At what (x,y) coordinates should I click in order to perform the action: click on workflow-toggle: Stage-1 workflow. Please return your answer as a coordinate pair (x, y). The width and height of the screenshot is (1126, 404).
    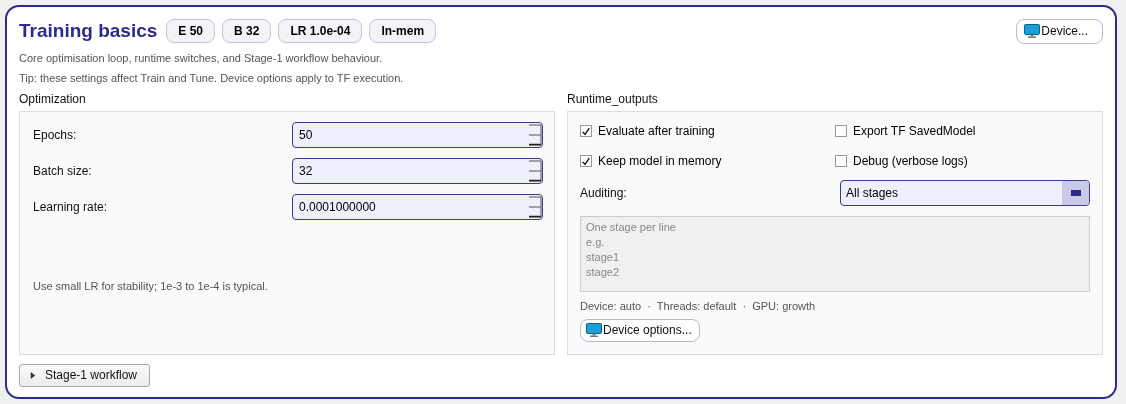
    Looking at the image, I should click on (85, 375).